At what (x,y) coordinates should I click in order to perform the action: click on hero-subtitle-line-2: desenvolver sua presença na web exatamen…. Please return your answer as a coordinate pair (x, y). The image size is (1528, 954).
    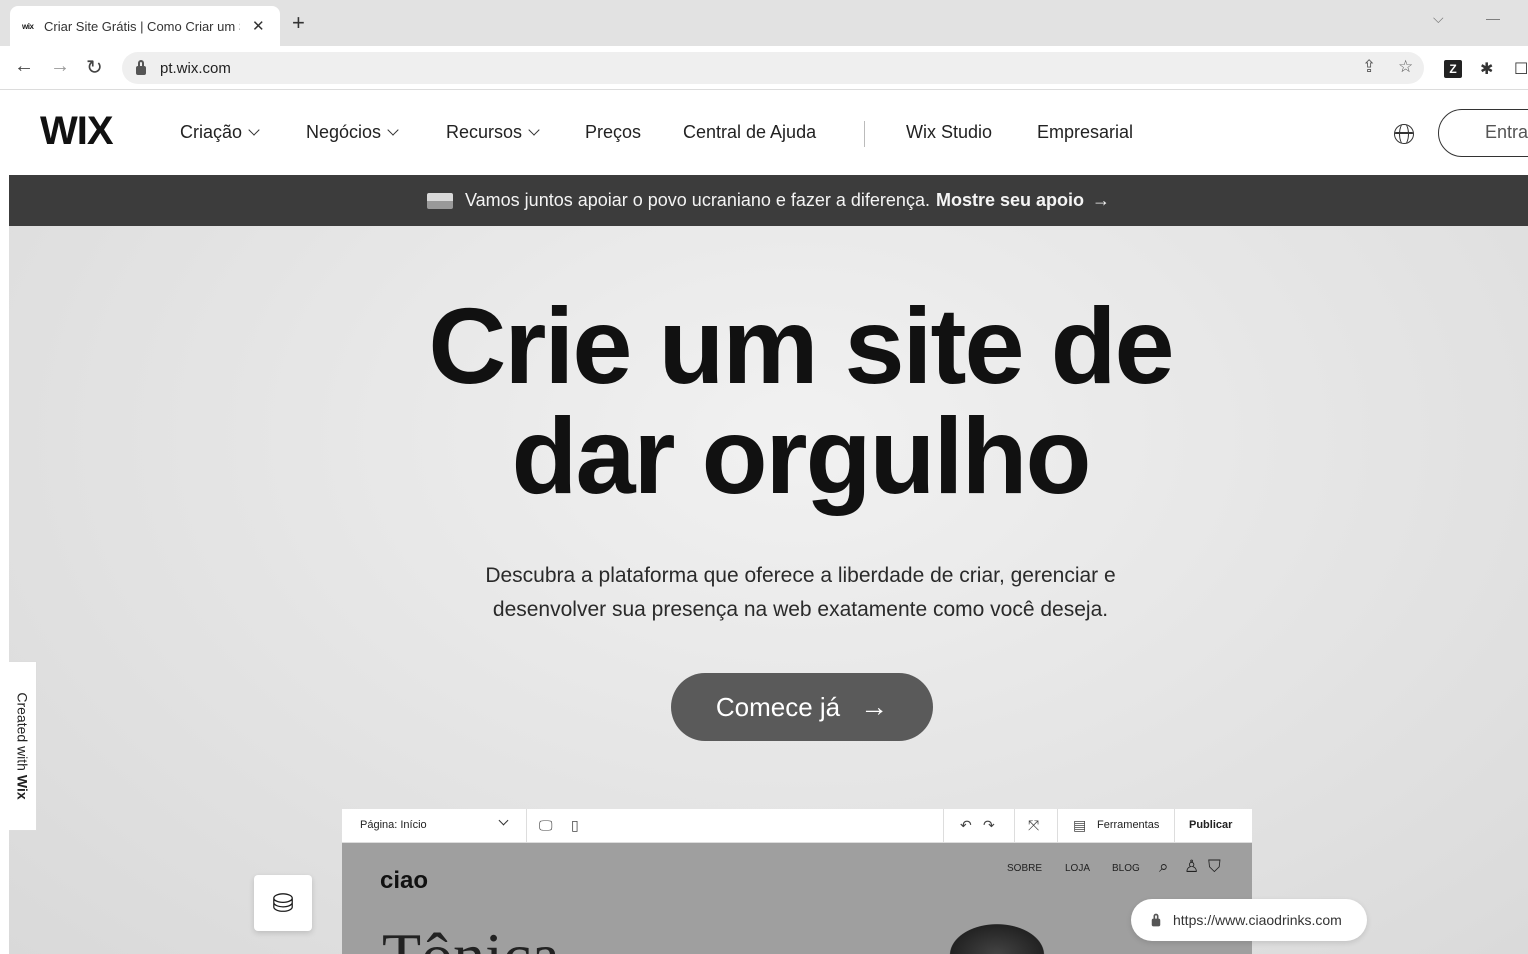
    Looking at the image, I should click on (800, 609).